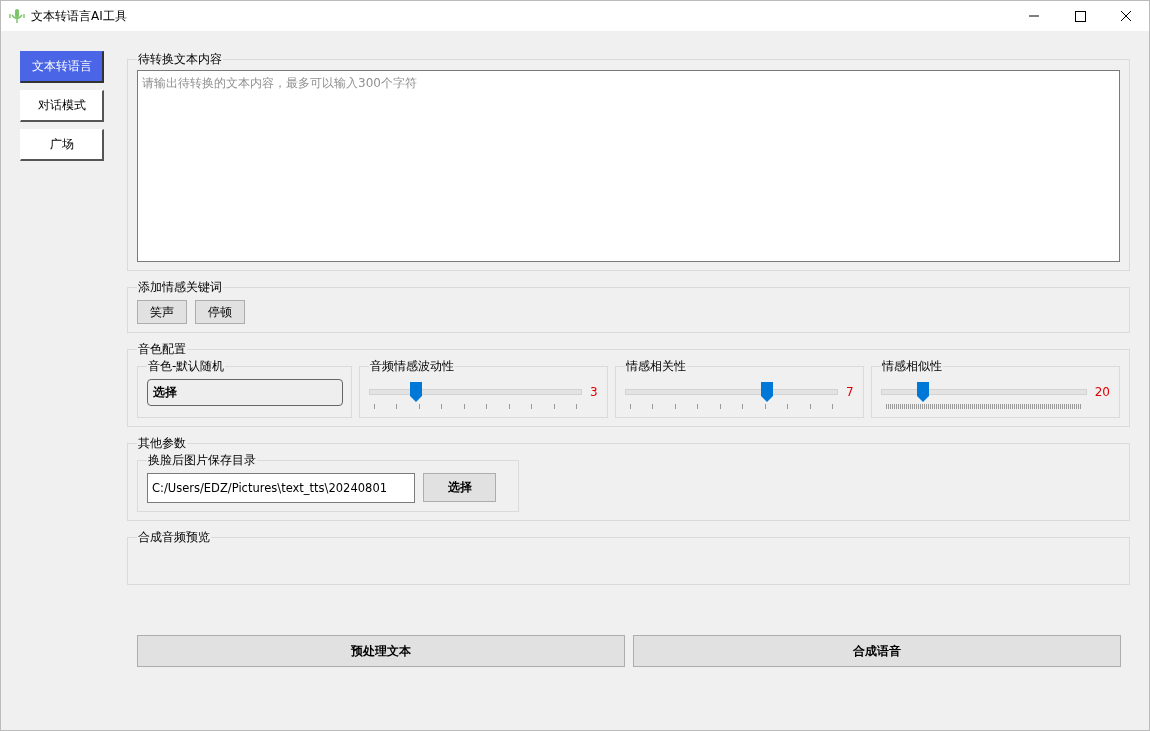  What do you see at coordinates (162, 443) in the screenshot?
I see `group-title: 其他参数` at bounding box center [162, 443].